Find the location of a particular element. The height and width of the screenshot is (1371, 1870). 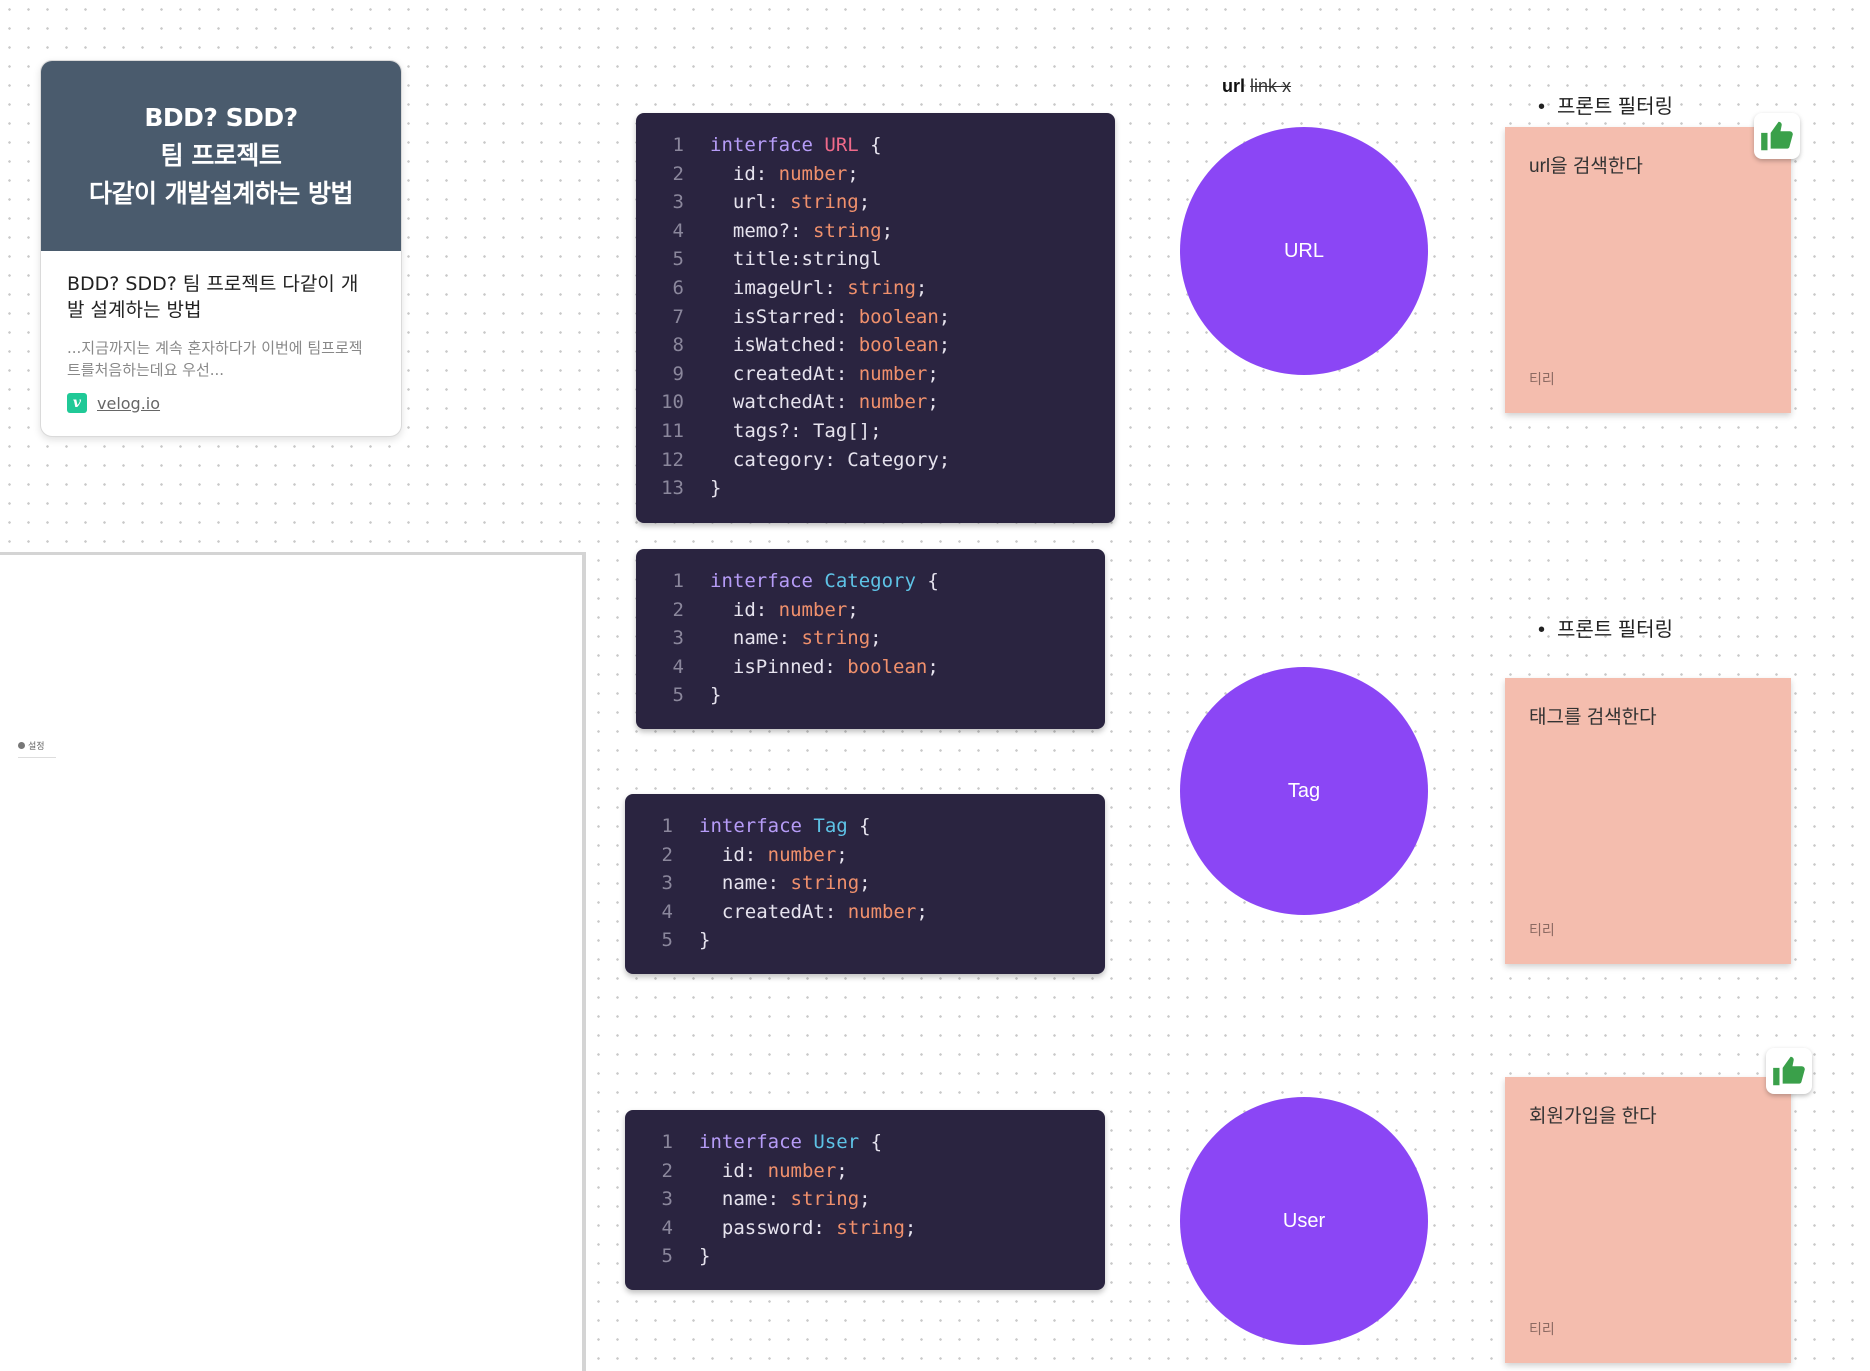

code-token: createdAt: is located at coordinates (773, 911).